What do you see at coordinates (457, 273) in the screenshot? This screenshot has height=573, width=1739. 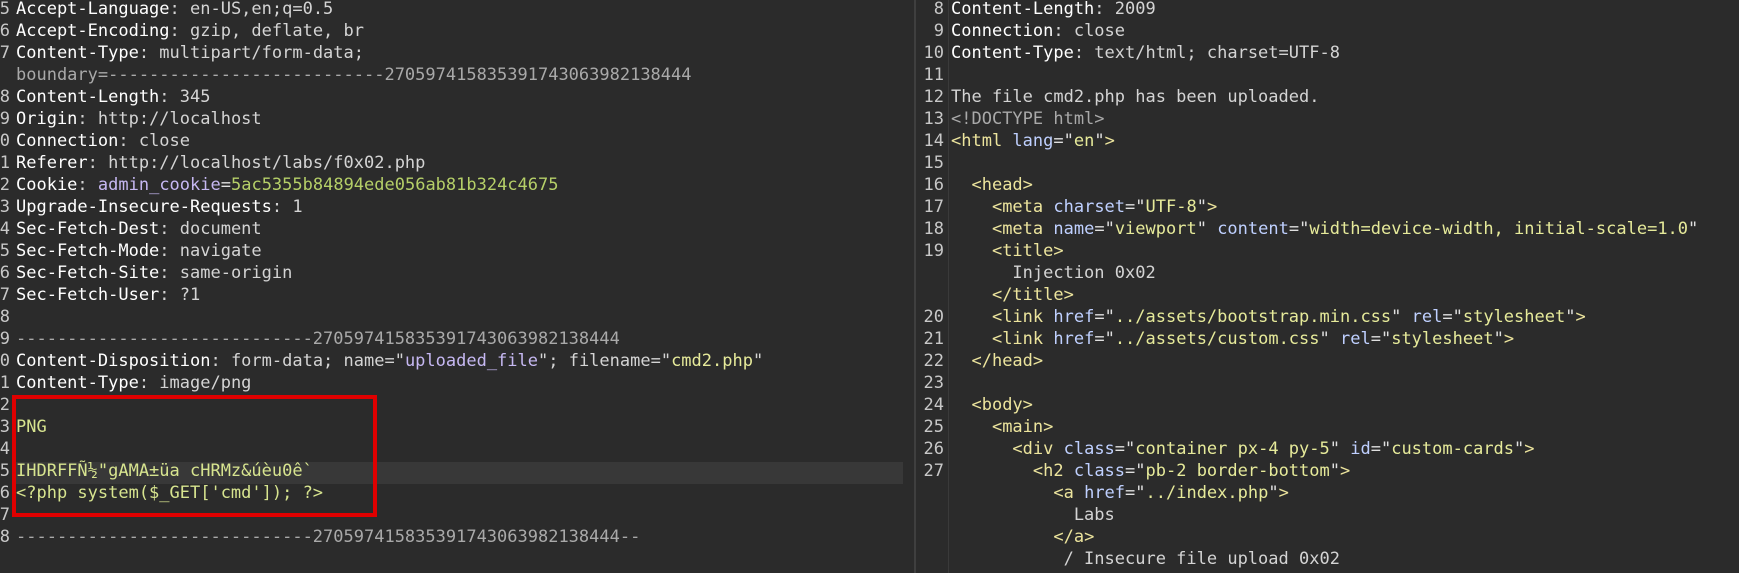 I see `request-line: 6 Sec-Fetch-Site: same-origin` at bounding box center [457, 273].